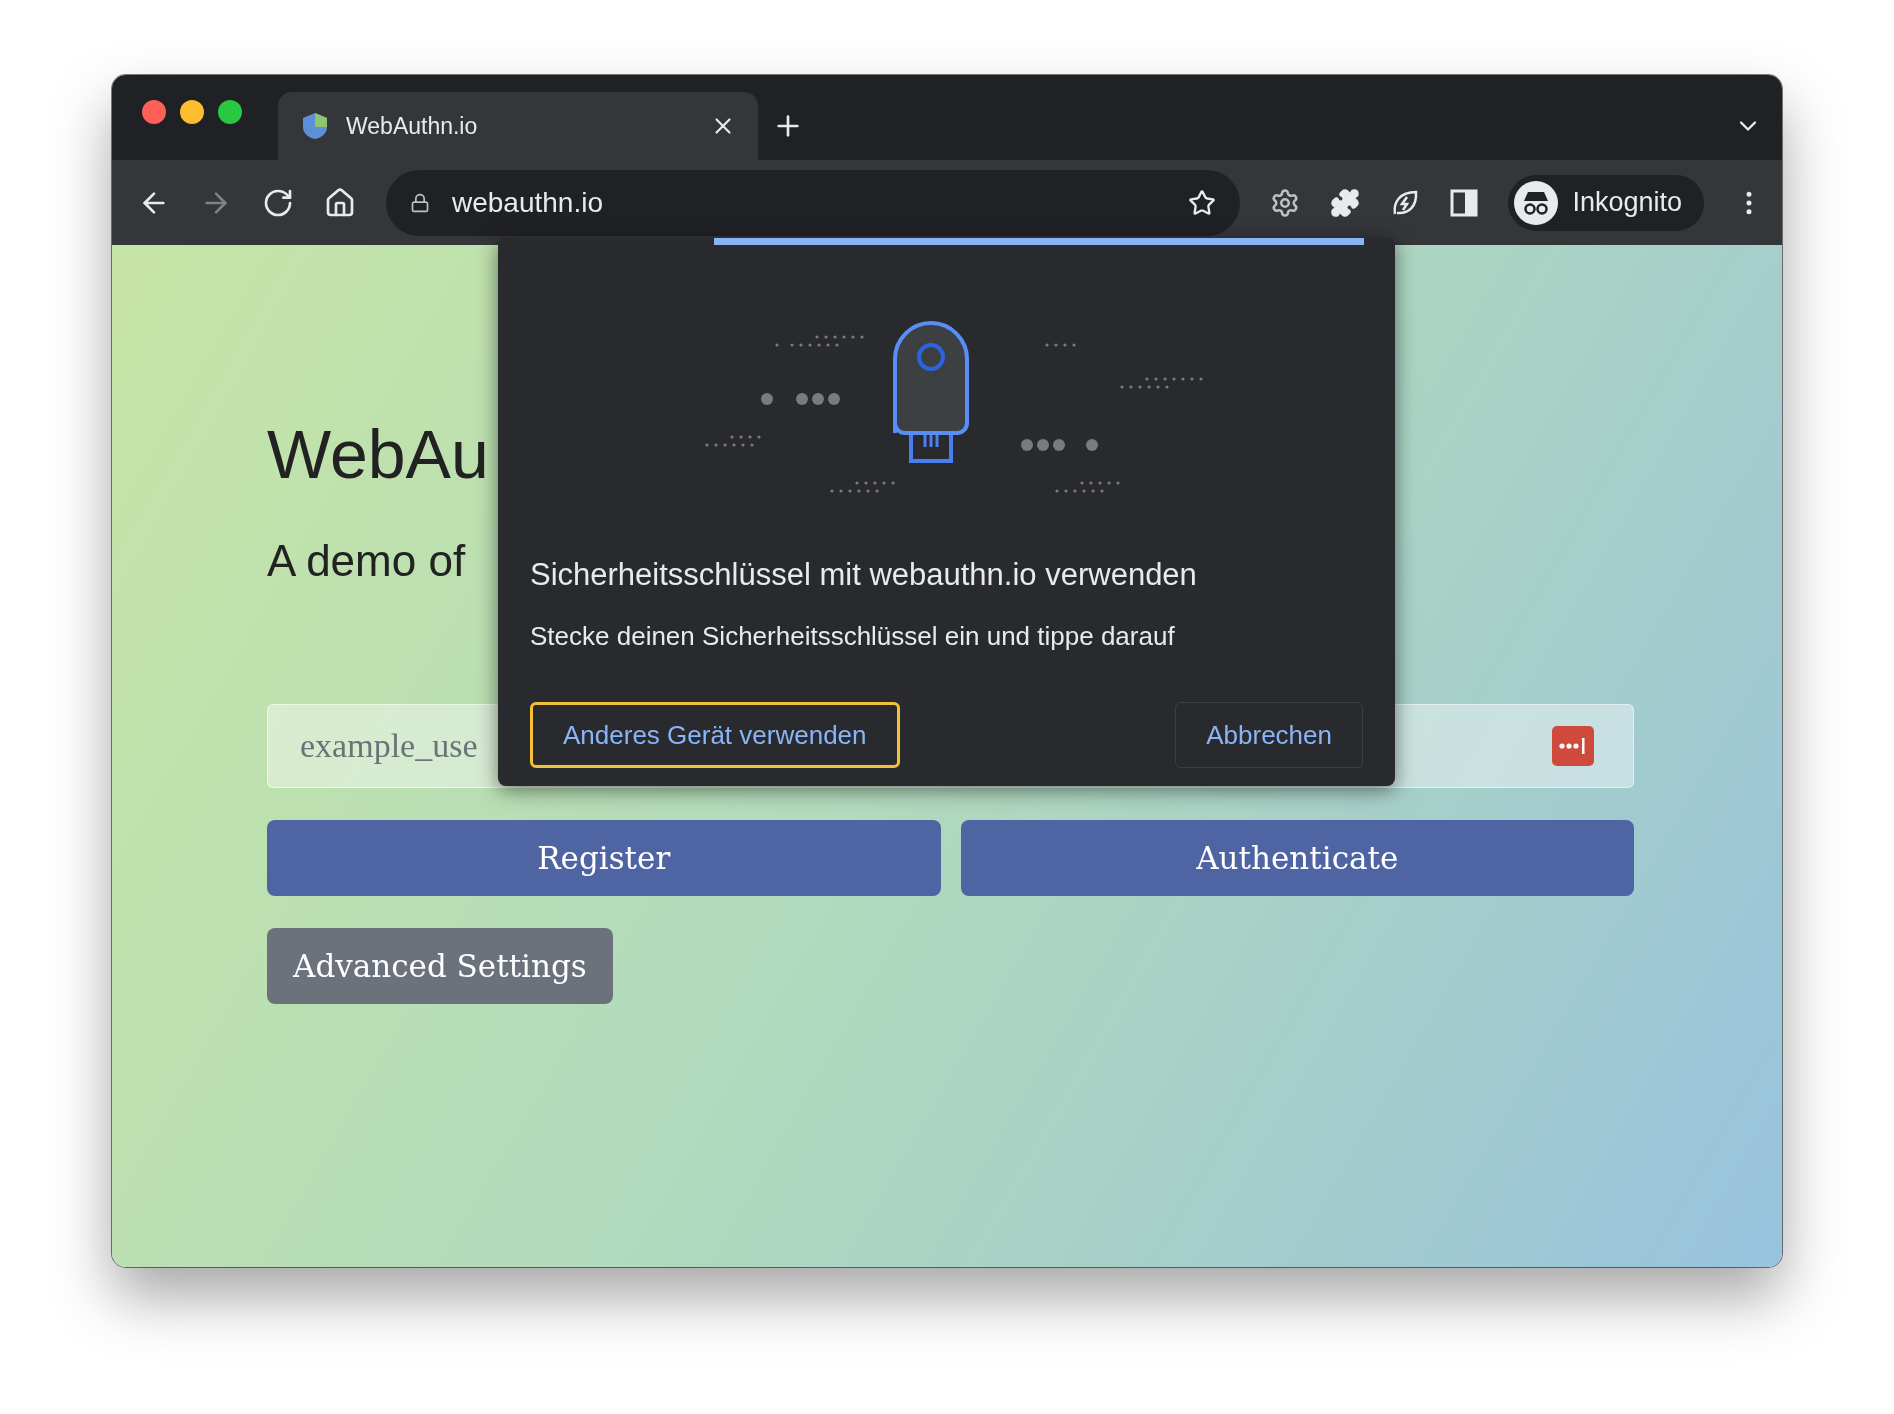  Describe the element at coordinates (853, 636) in the screenshot. I see `dialog-message: Stecke deinen Sicherheitsschlüssel ein und tippe darauf` at that location.